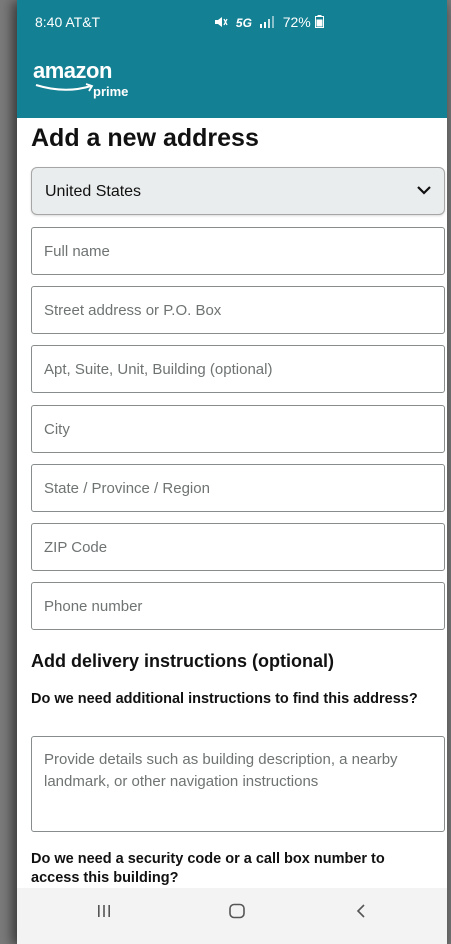 The width and height of the screenshot is (451, 944). Describe the element at coordinates (238, 488) in the screenshot. I see `state-input` at that location.